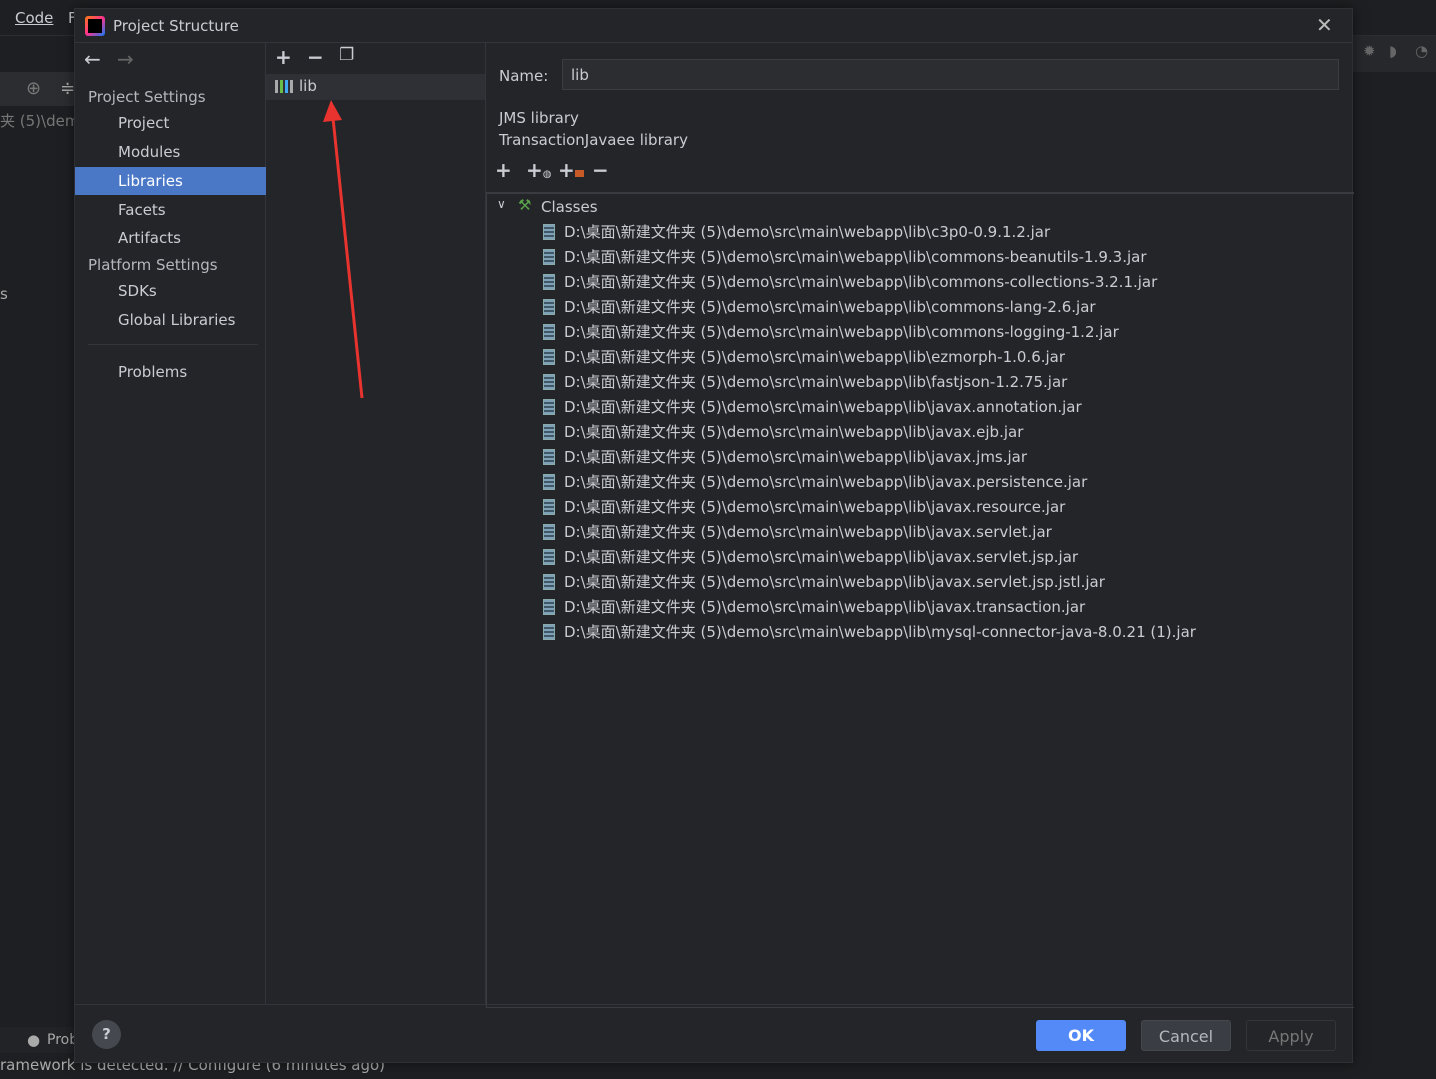  What do you see at coordinates (501, 204) in the screenshot?
I see `chevron-down-icon: ∨` at bounding box center [501, 204].